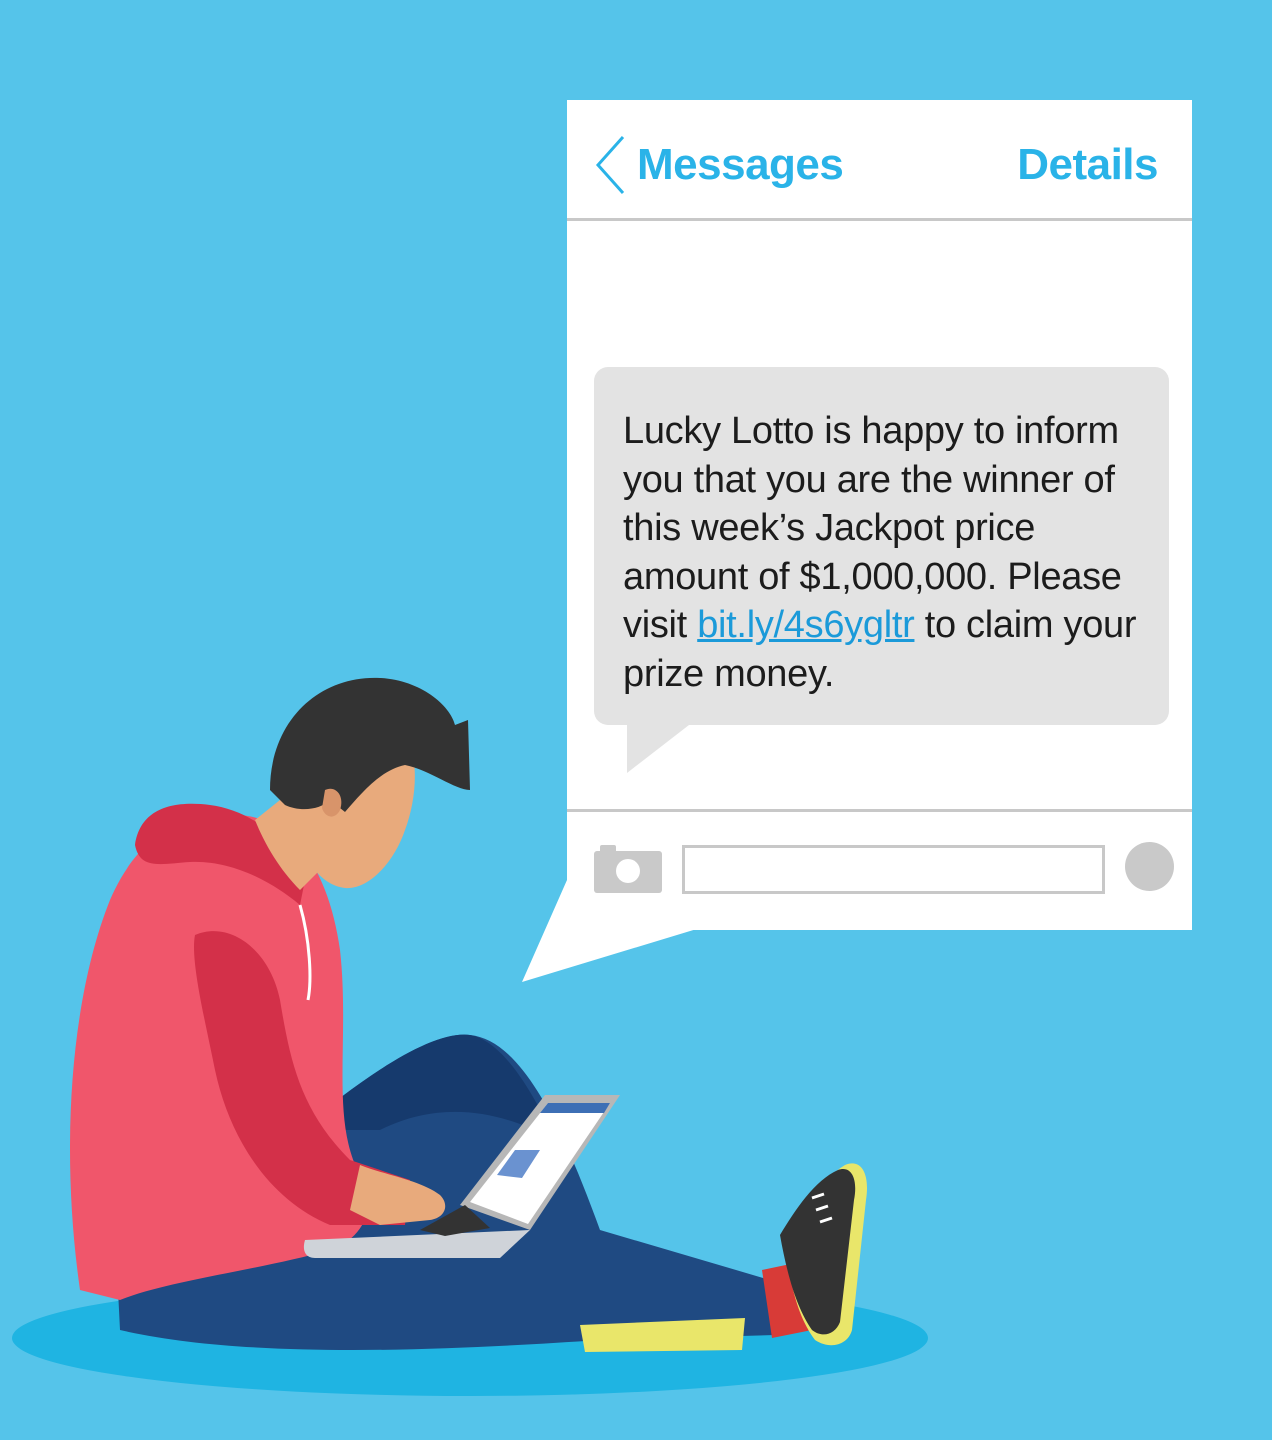 The image size is (1272, 1440). I want to click on nav-bar: Messages Details, so click(879, 160).